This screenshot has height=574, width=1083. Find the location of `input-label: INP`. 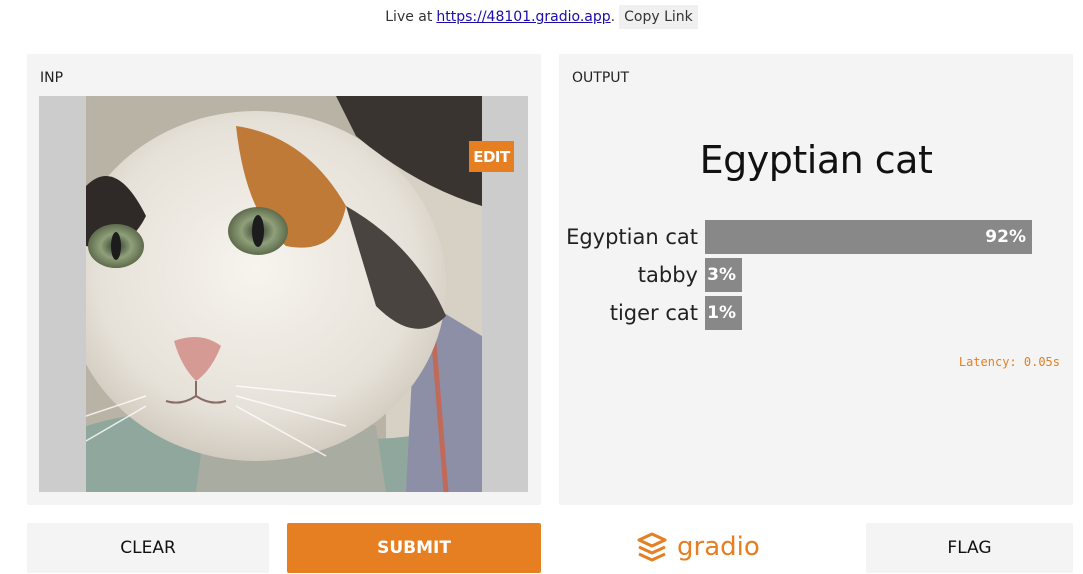

input-label: INP is located at coordinates (52, 78).